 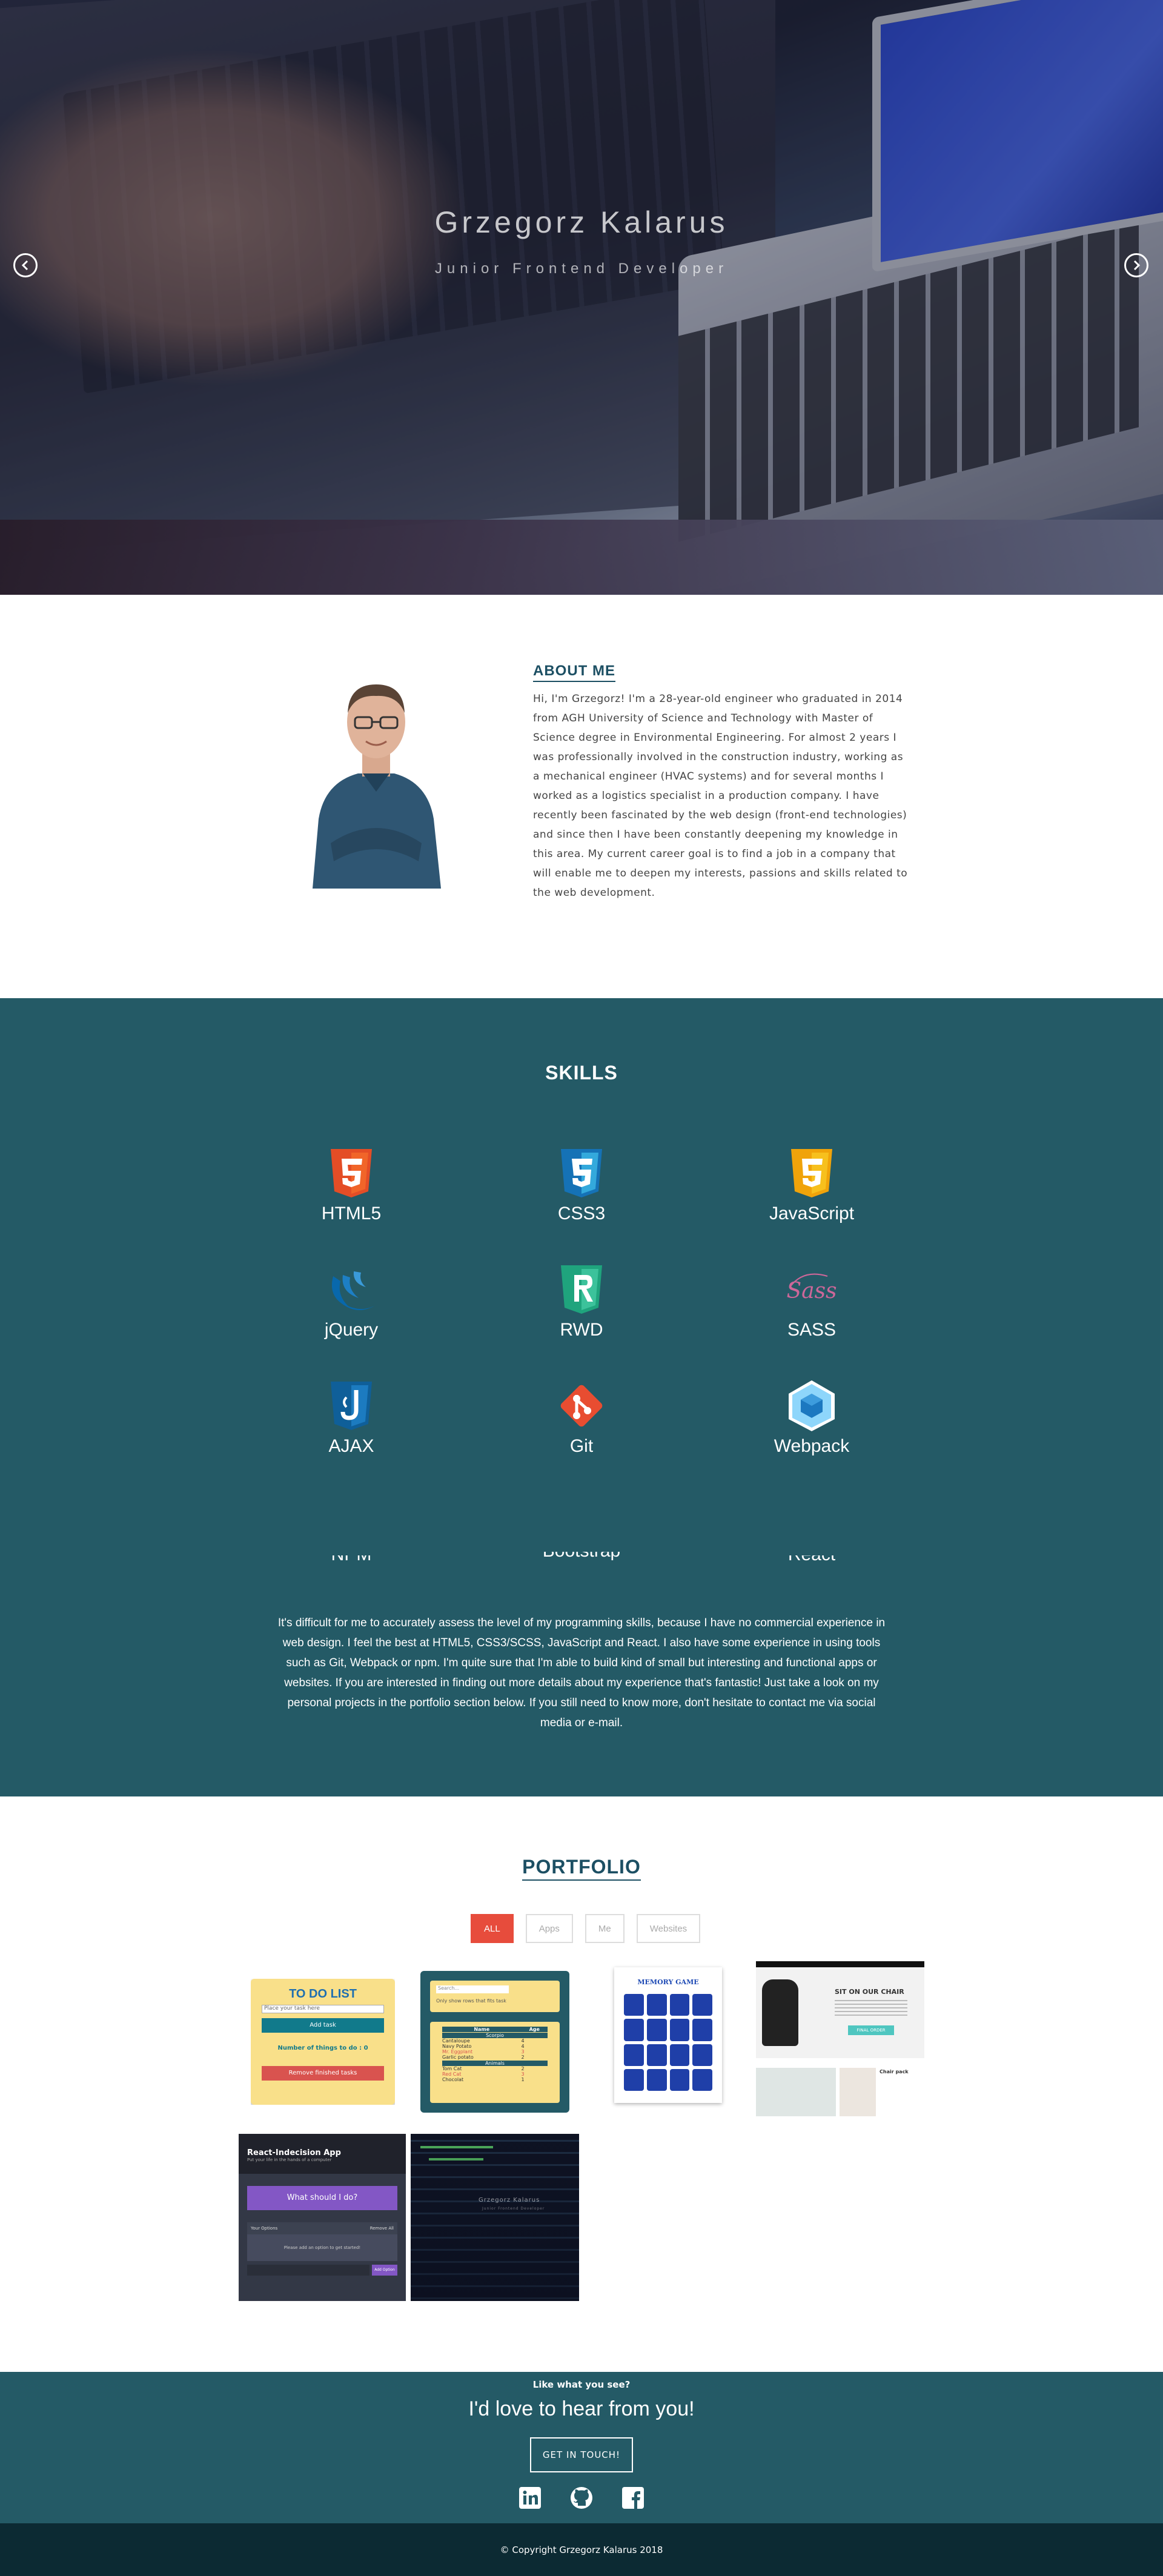 What do you see at coordinates (581, 1073) in the screenshot?
I see `skills-heading: SKILLS` at bounding box center [581, 1073].